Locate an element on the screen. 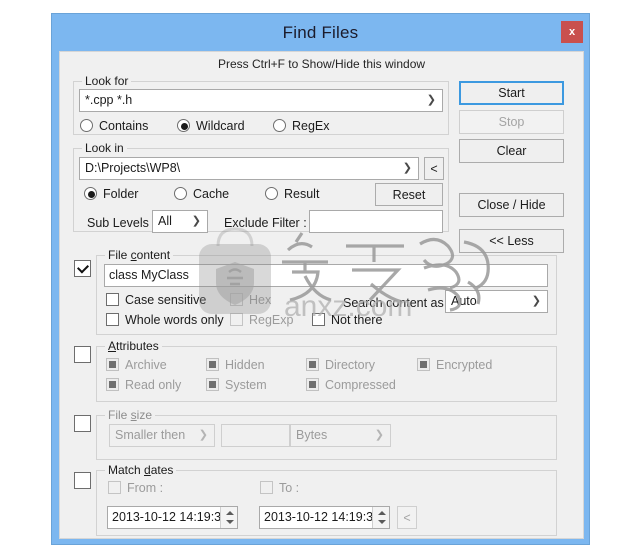  match-dates-back-button: < is located at coordinates (407, 517).